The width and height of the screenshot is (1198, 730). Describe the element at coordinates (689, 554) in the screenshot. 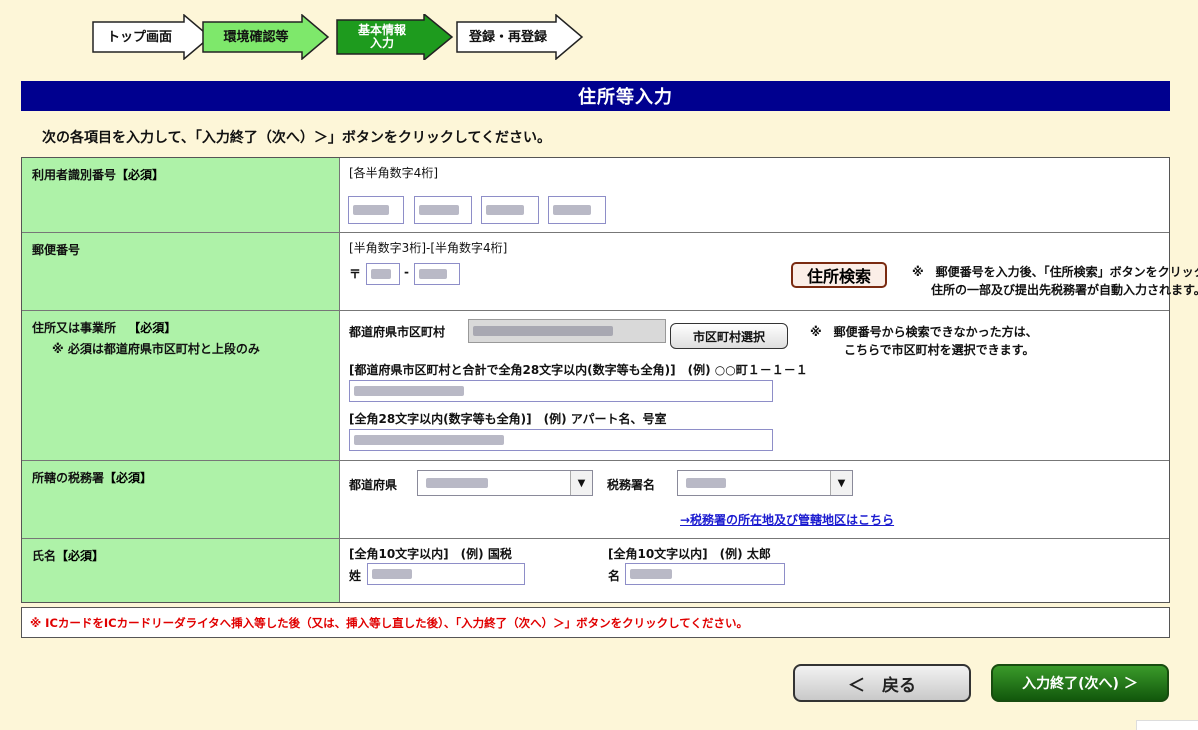

I see `first-name-hint: [全角10文字以内] (例) 太郎` at that location.